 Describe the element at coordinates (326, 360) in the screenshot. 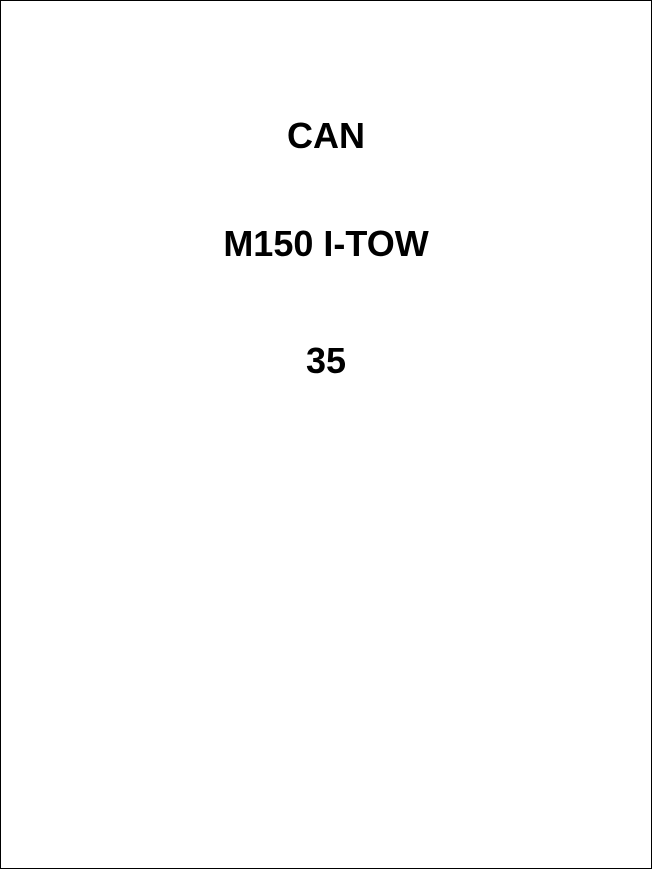

I see `title-number: 35` at that location.